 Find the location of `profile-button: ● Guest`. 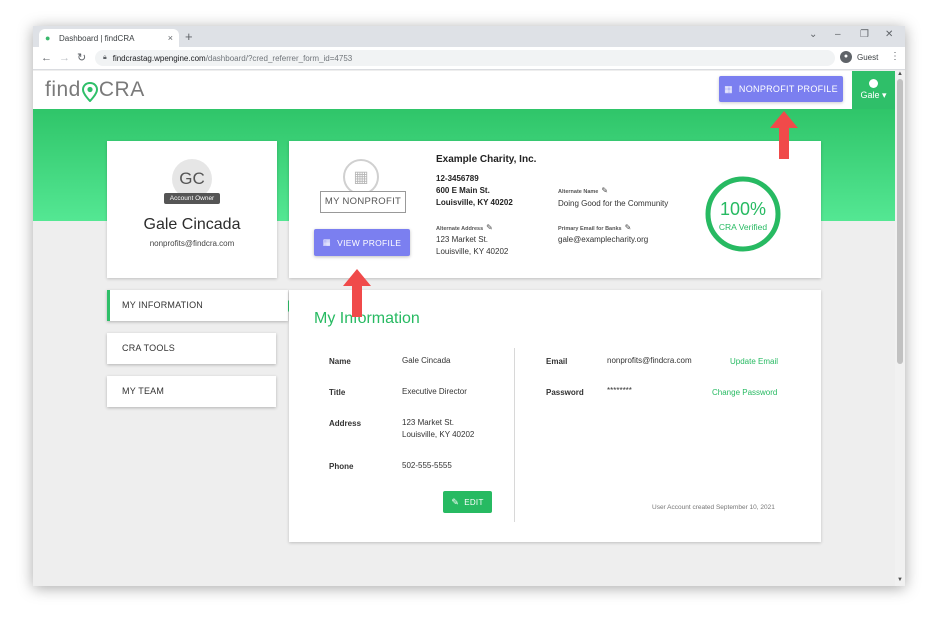

profile-button: ● Guest is located at coordinates (859, 57).